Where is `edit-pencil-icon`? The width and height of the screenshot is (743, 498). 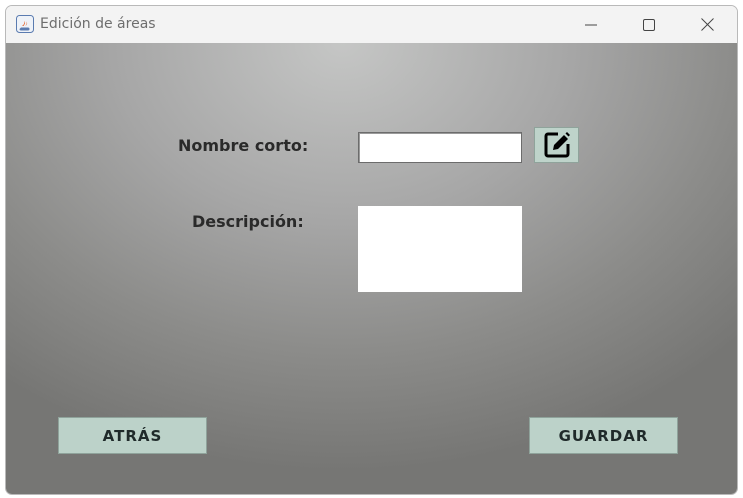
edit-pencil-icon is located at coordinates (557, 145).